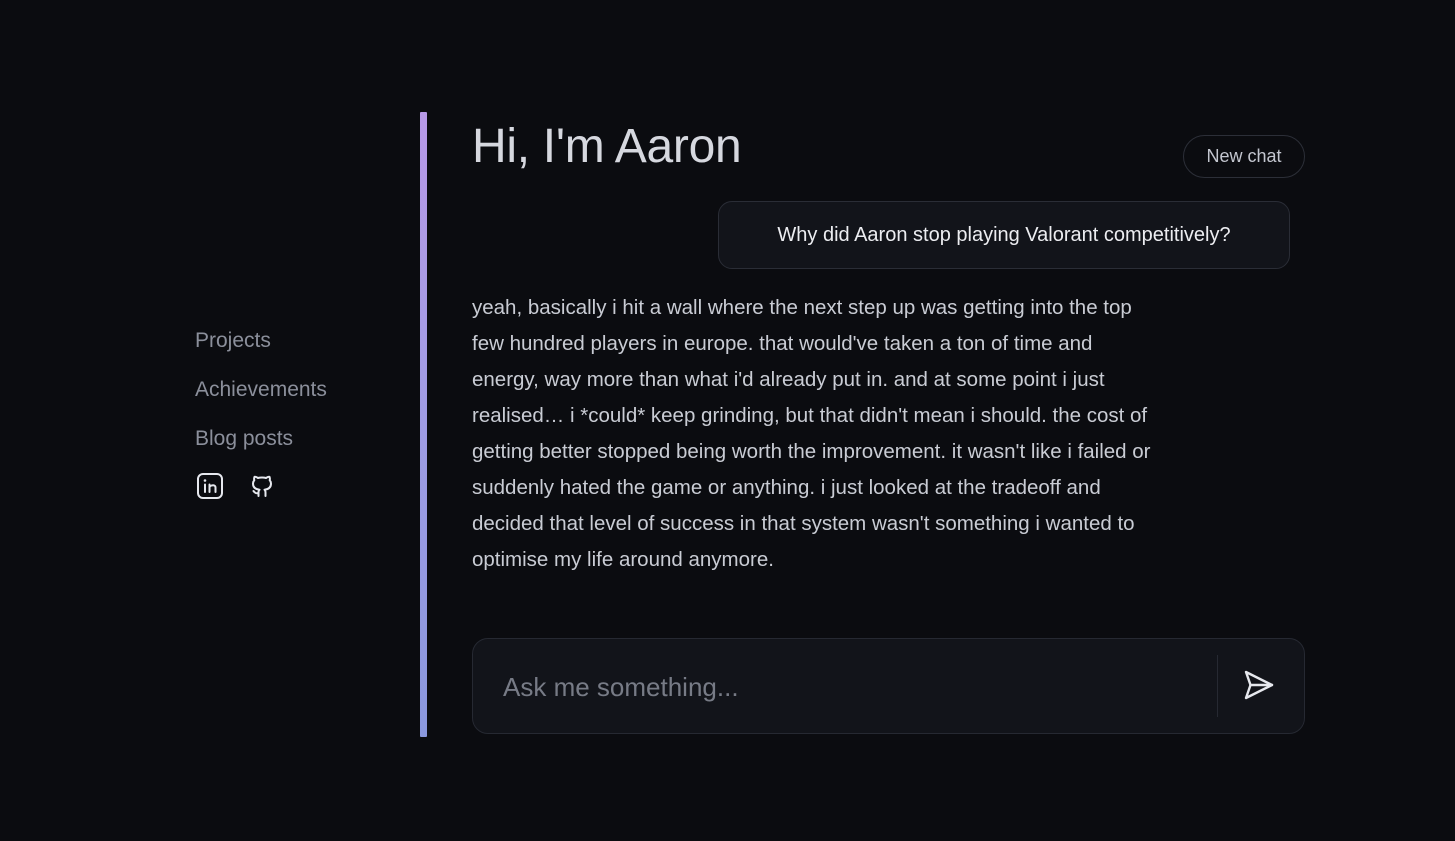  Describe the element at coordinates (423, 424) in the screenshot. I see `accent-bar` at that location.